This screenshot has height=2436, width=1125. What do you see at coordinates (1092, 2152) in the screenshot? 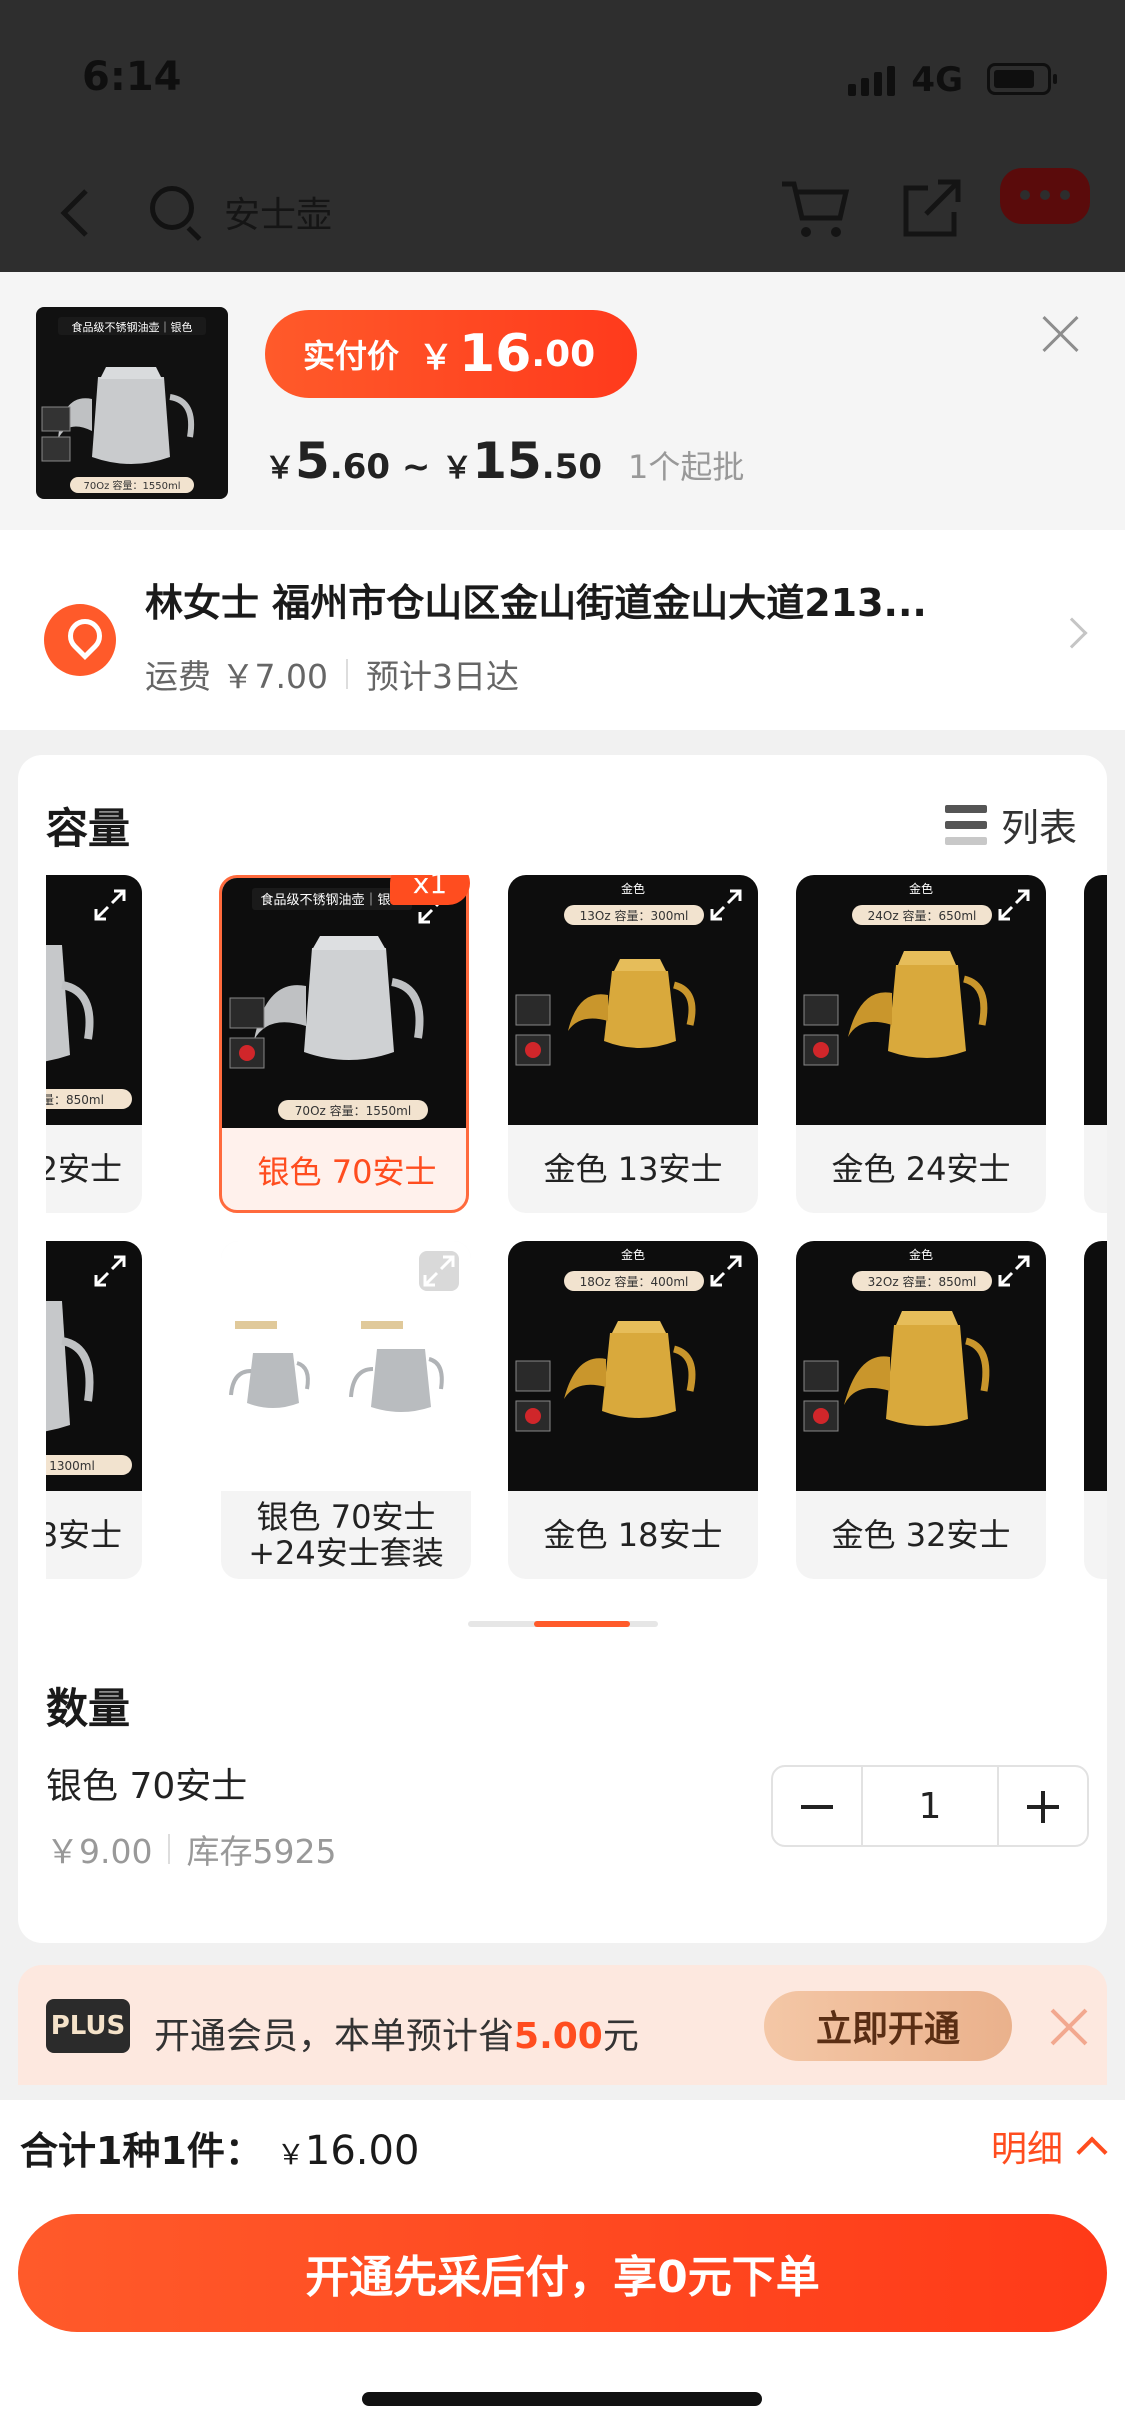
I see `chevron-up-icon` at bounding box center [1092, 2152].